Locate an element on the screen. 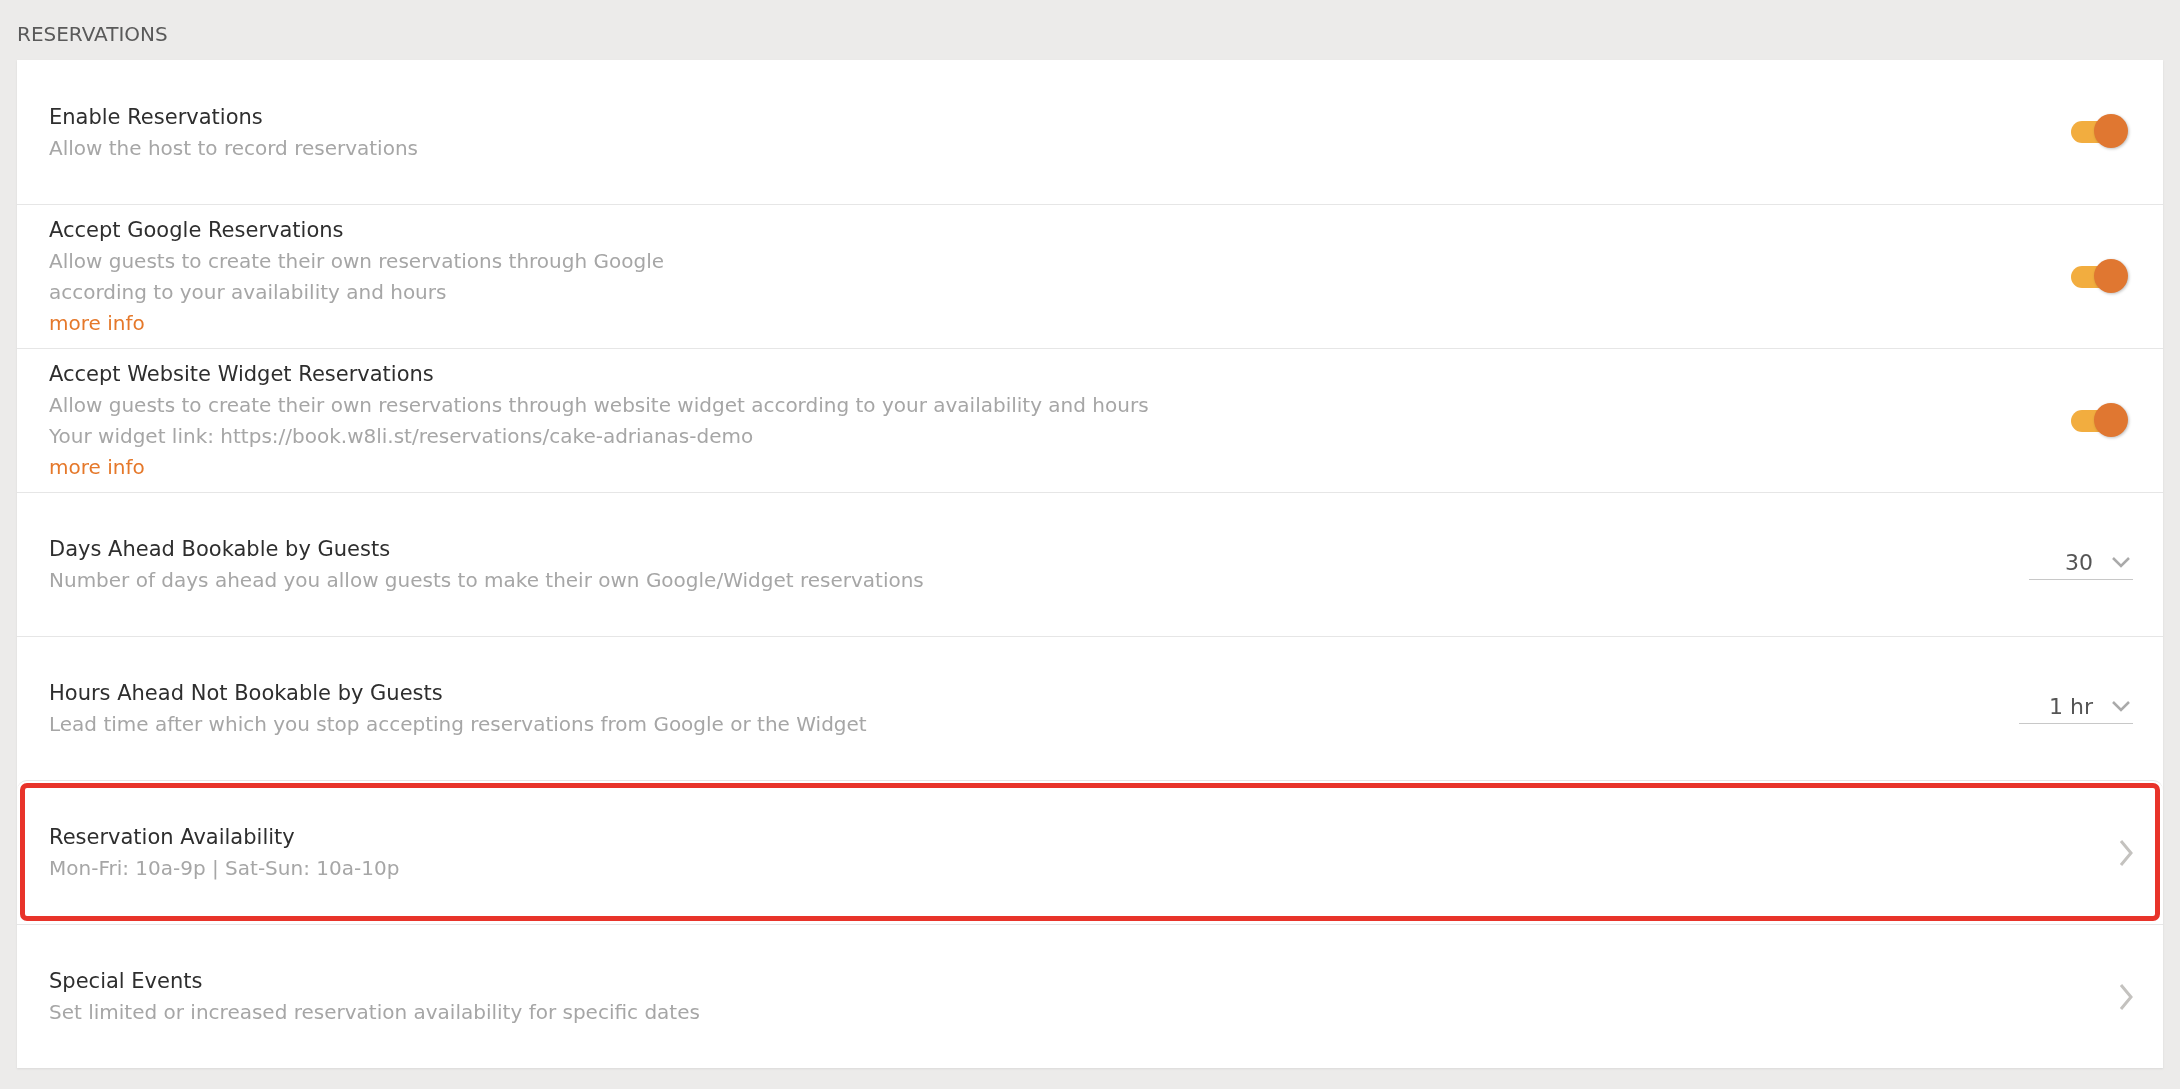 The width and height of the screenshot is (2180, 1089). setting-description: Mon-Fri: 10a-9p | Sat-Sun: 10a-10p is located at coordinates (224, 868).